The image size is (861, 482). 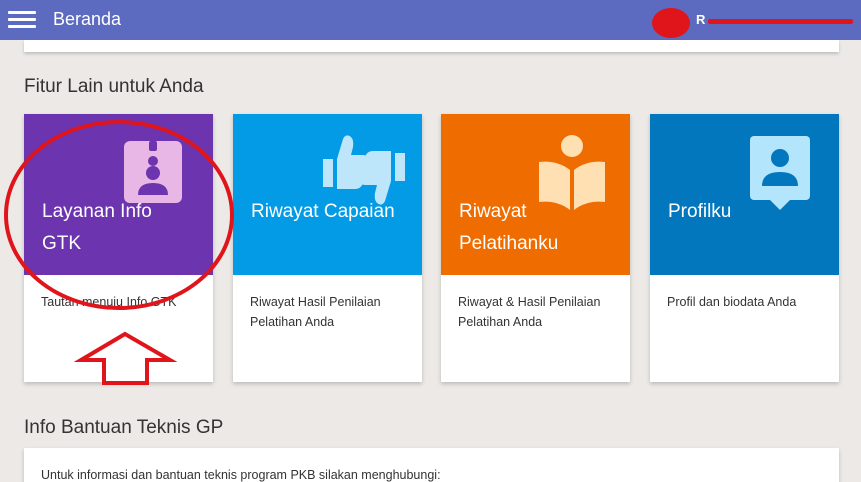 I want to click on card-layanan-info-gtk: Layanan Info GTK Tautan menuju Info GTK, so click(x=118, y=248).